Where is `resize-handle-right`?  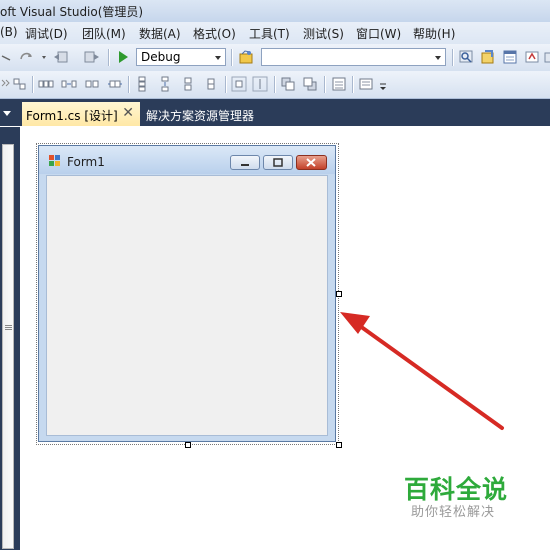
resize-handle-right is located at coordinates (339, 294).